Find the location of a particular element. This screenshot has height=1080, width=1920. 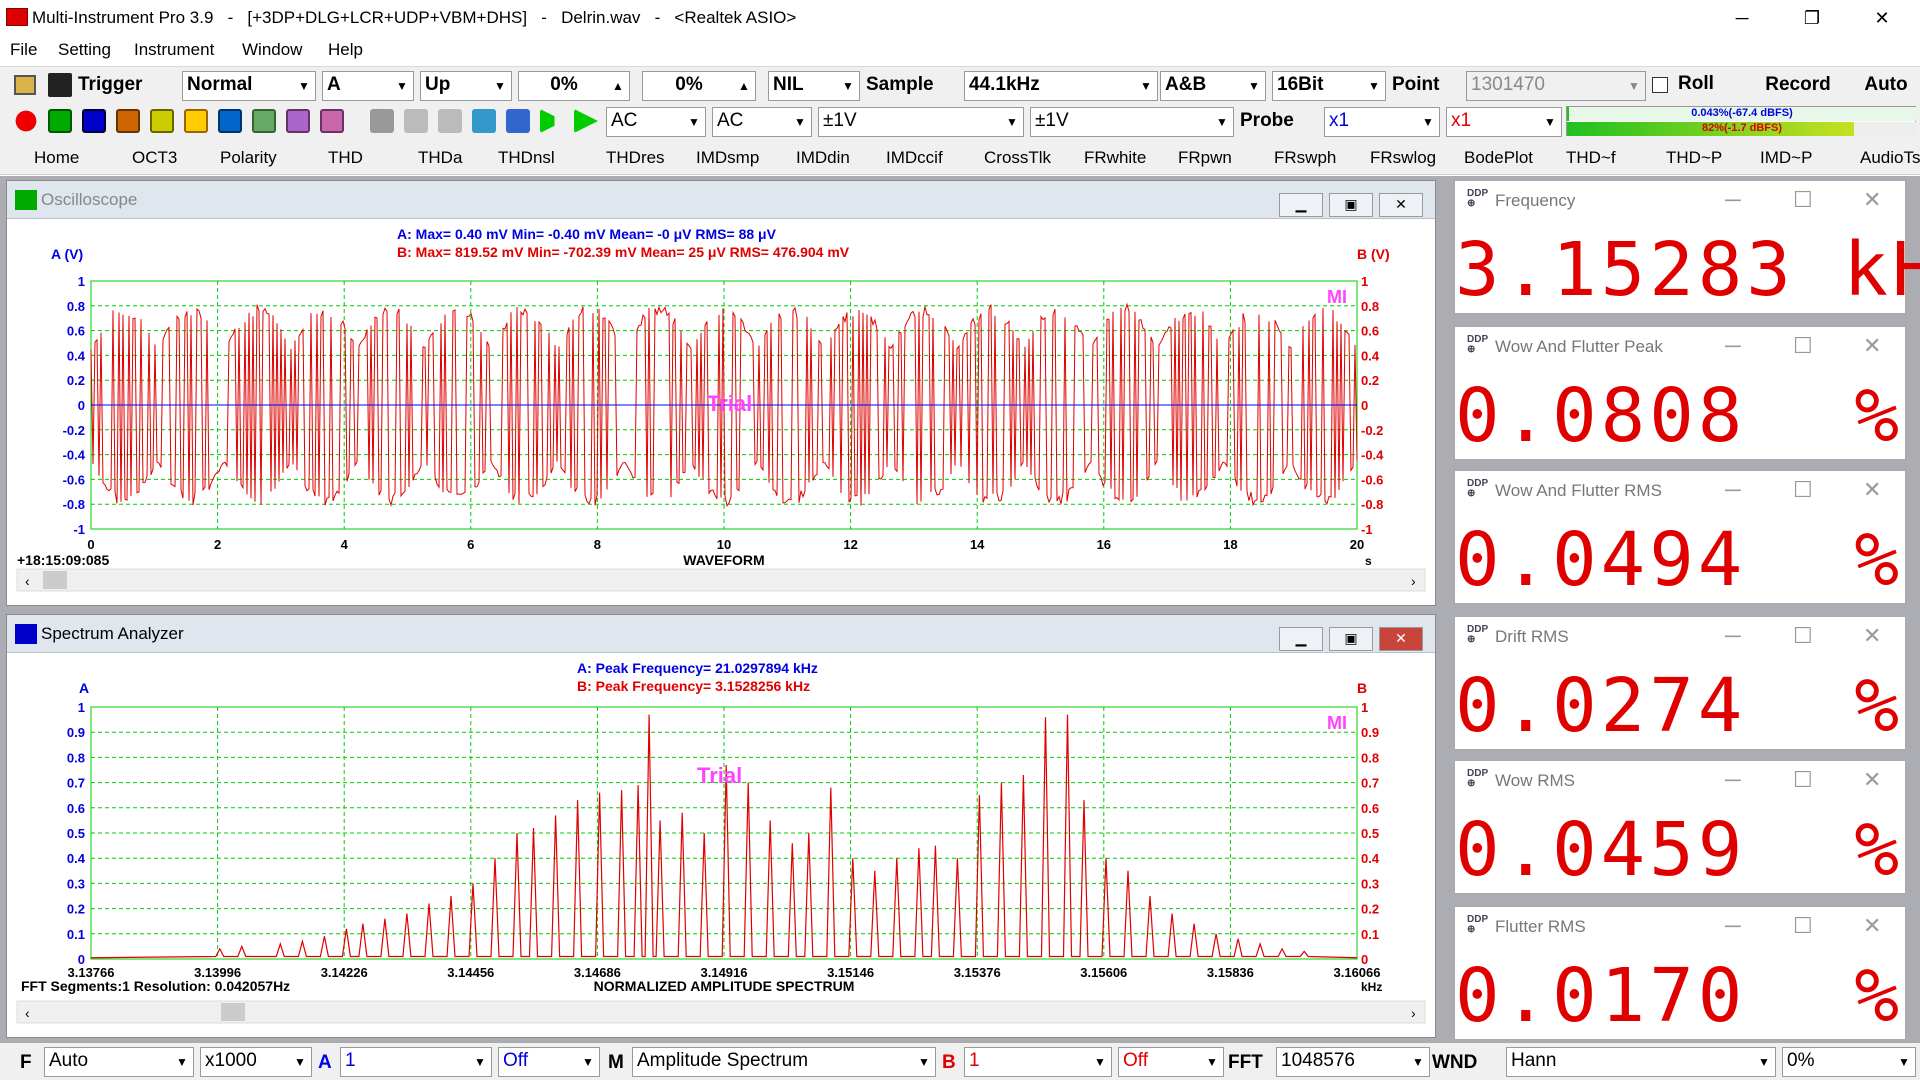

dut-icon is located at coordinates (230, 121).